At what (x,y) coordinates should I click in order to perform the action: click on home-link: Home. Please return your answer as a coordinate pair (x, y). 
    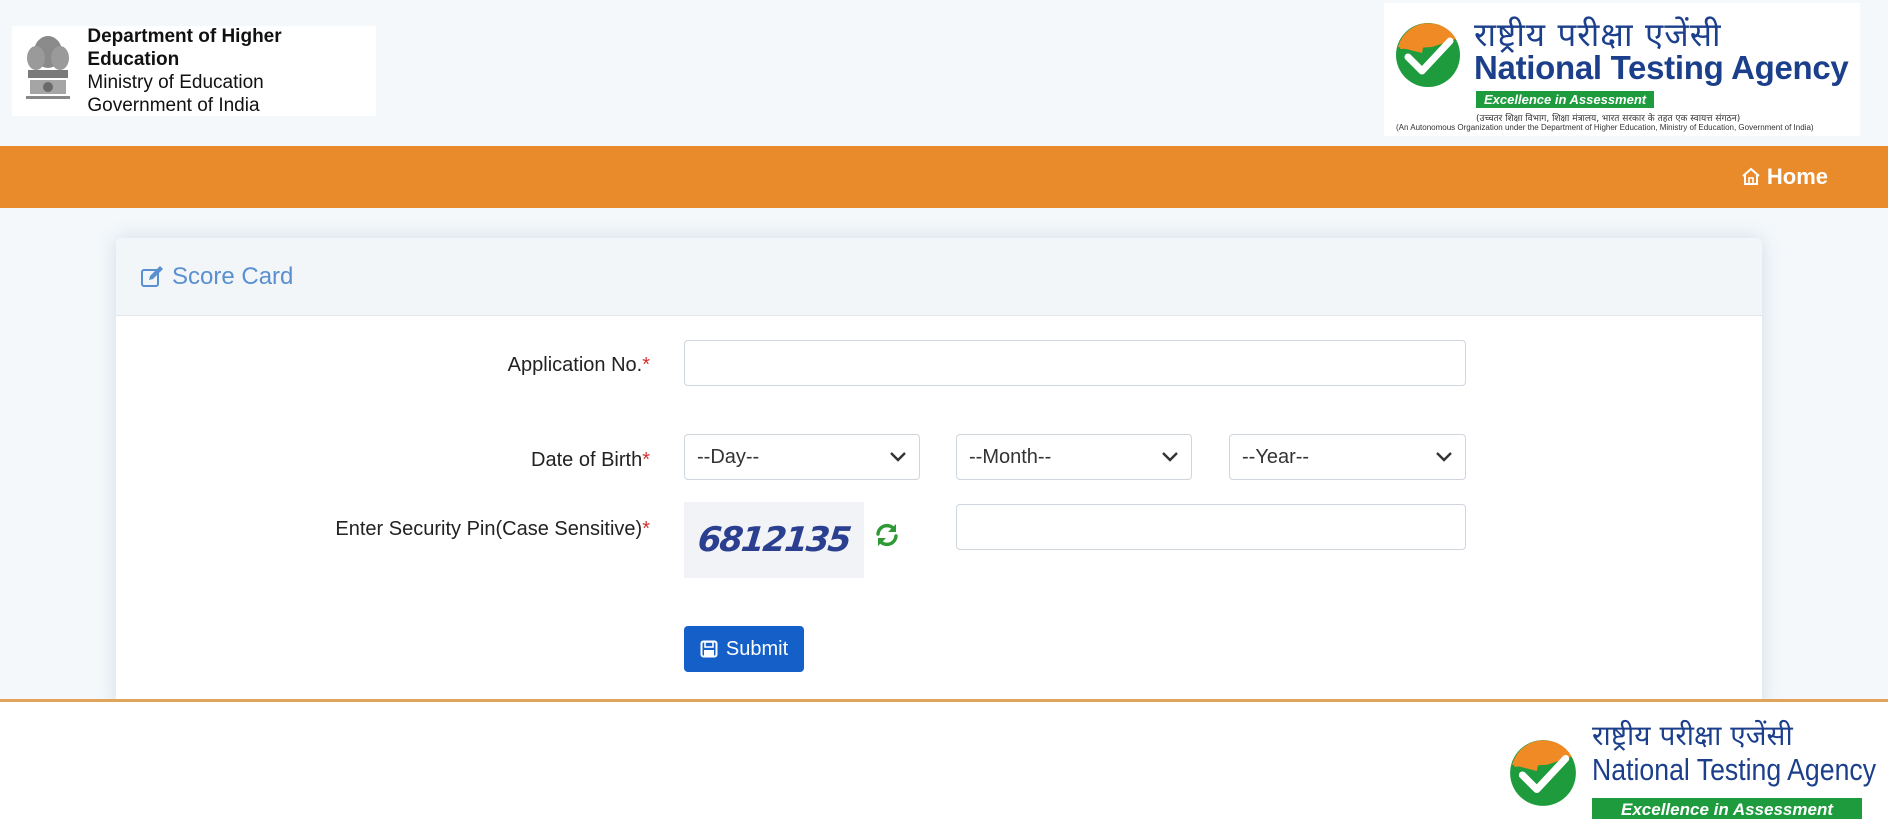
    Looking at the image, I should click on (1784, 177).